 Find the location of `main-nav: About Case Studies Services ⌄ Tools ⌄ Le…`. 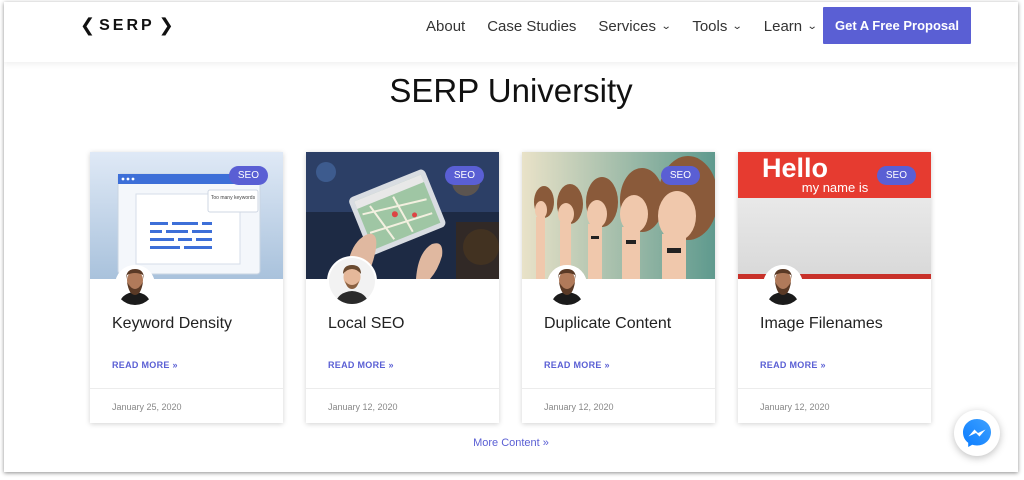

main-nav: About Case Studies Services ⌄ Tools ⌄ Le… is located at coordinates (632, 26).